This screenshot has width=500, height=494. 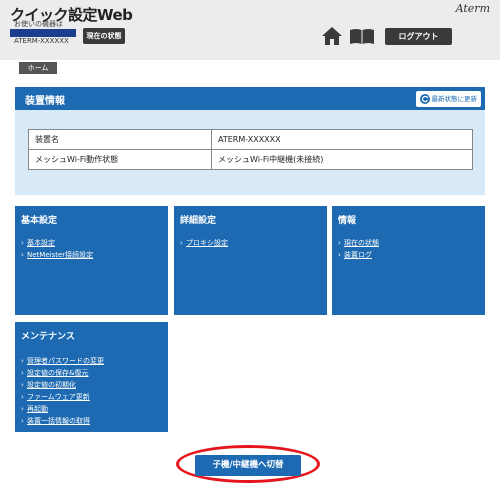 I want to click on maintenance-title: メンテナンス, so click(x=48, y=337).